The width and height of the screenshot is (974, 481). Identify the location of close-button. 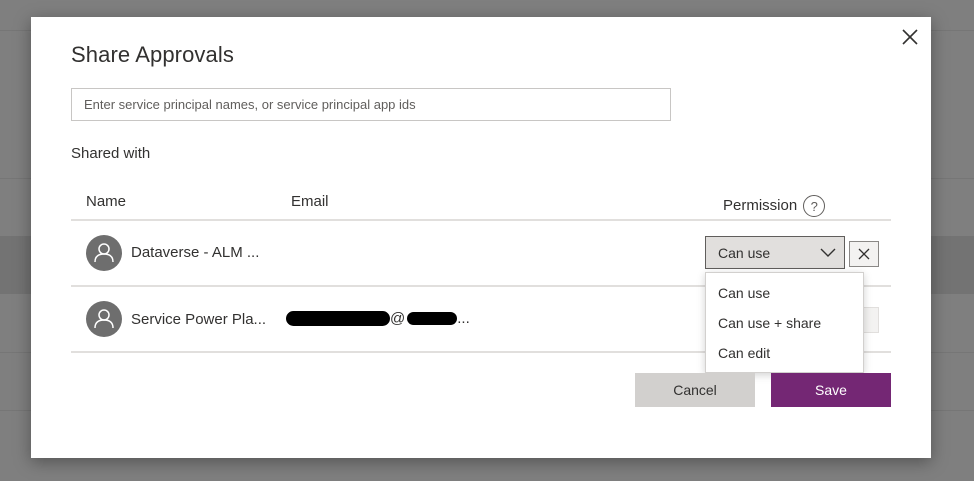
(910, 37).